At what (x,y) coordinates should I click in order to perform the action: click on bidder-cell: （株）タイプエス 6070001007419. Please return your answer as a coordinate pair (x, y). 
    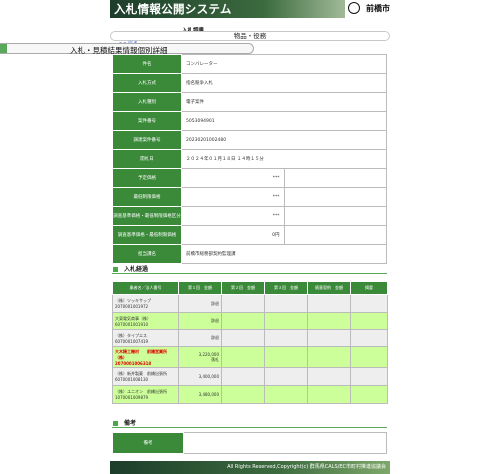
    Looking at the image, I should click on (145, 338).